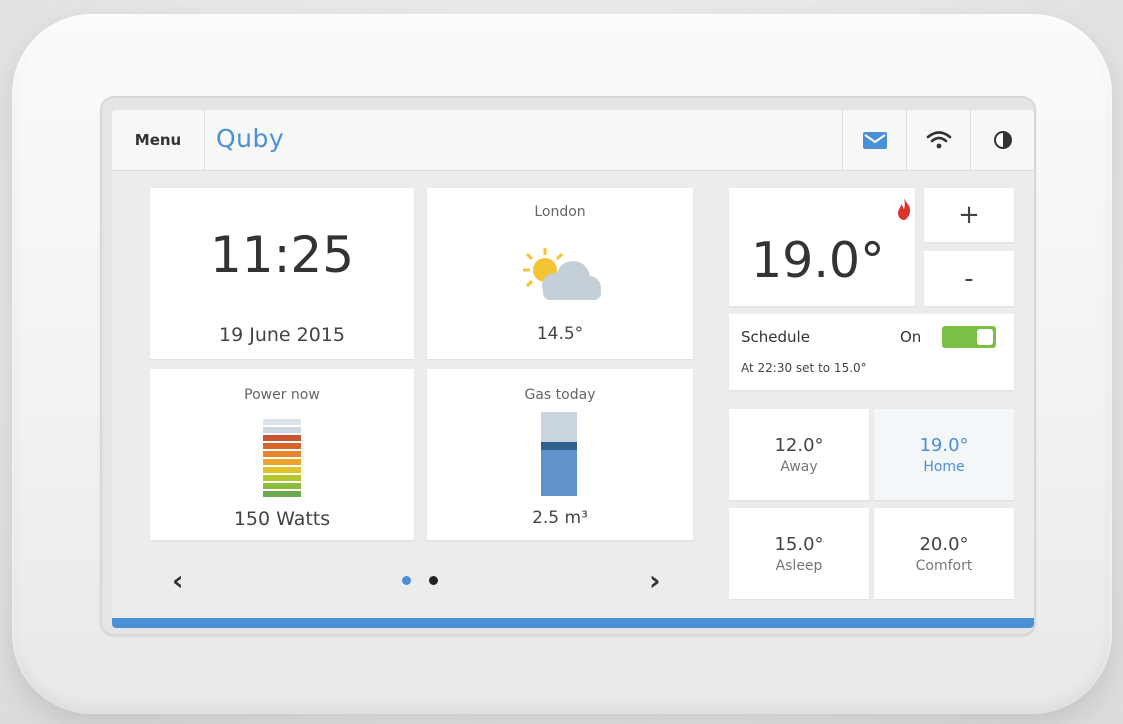 The image size is (1123, 724). I want to click on schedule-note: At 22:30 set to 15.0°, so click(804, 368).